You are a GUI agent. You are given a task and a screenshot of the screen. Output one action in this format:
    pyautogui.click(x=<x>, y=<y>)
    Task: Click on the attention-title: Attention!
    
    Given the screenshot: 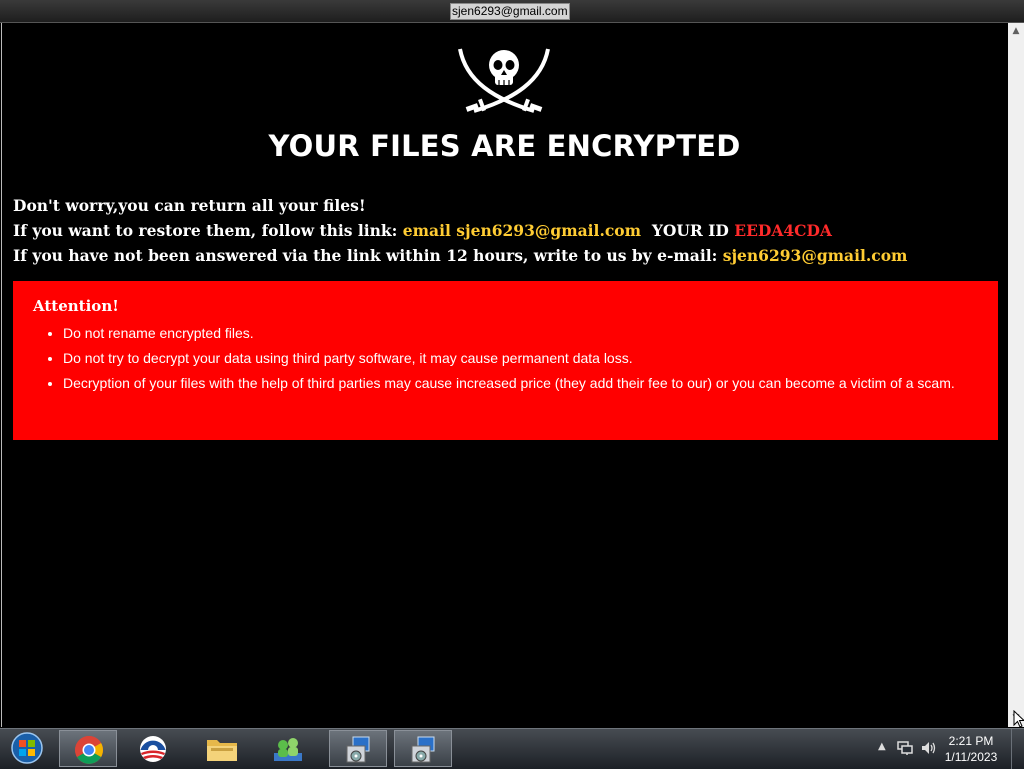 What is the action you would take?
    pyautogui.click(x=76, y=306)
    